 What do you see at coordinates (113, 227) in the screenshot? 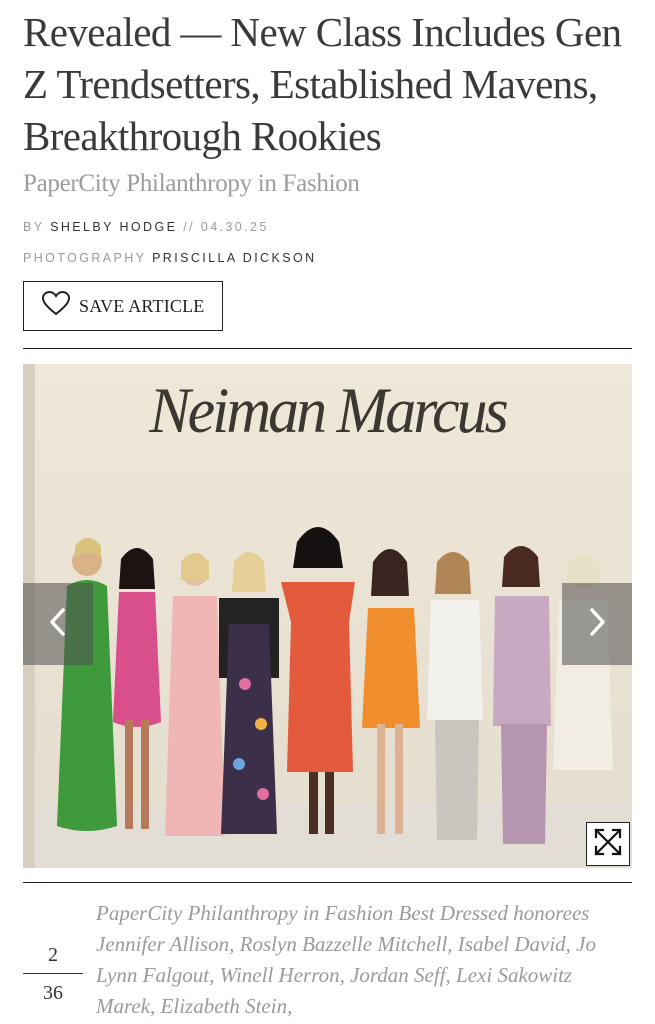
I see `author-link: SHELBY HODGE` at bounding box center [113, 227].